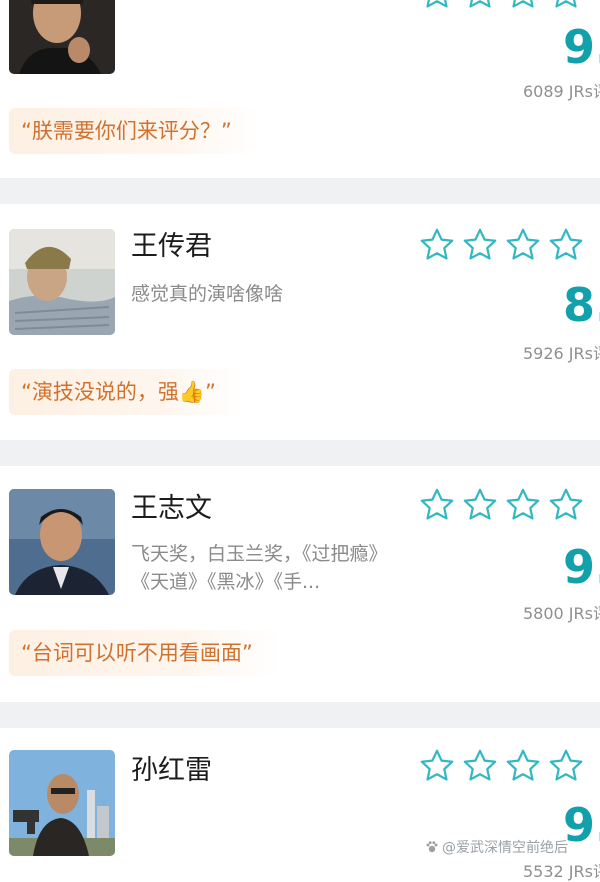 The height and width of the screenshot is (882, 600). What do you see at coordinates (171, 505) in the screenshot?
I see `actor-name: 王志文` at bounding box center [171, 505].